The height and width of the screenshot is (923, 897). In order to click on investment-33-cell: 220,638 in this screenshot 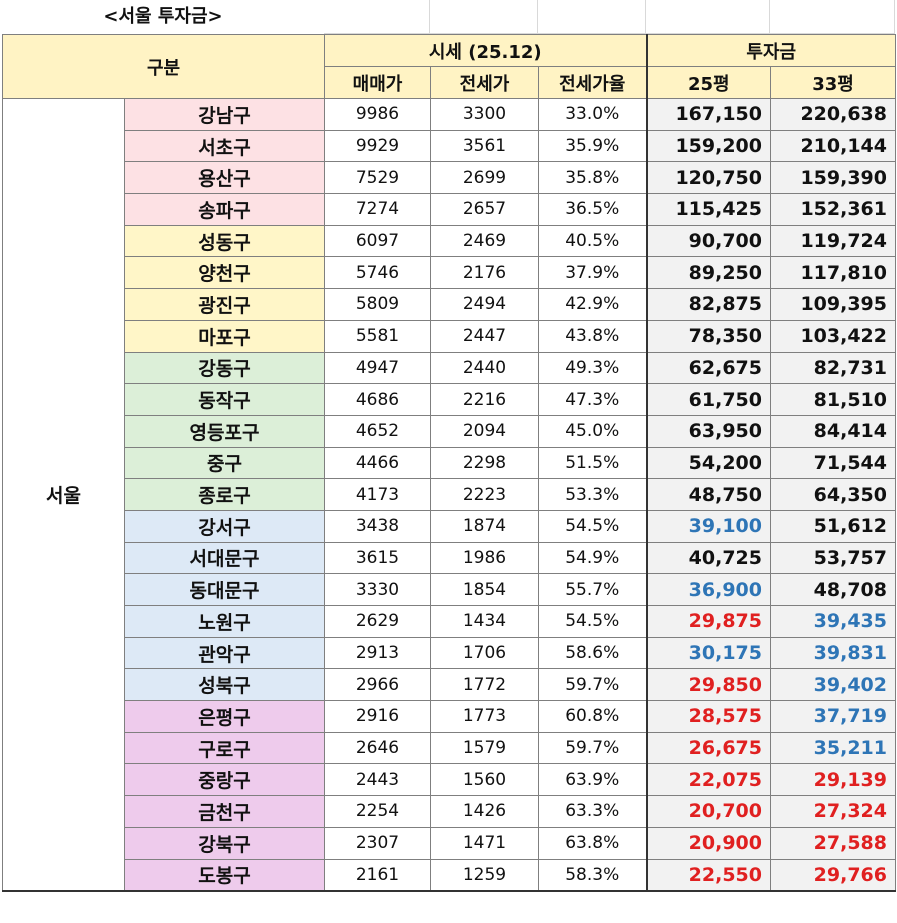, I will do `click(833, 114)`.